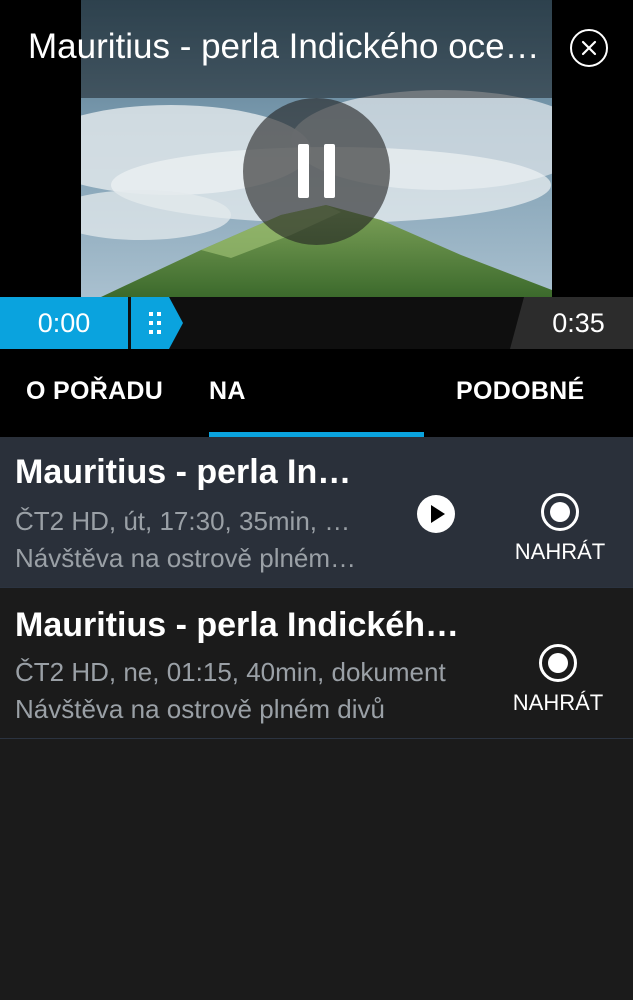 The image size is (633, 1000). What do you see at coordinates (316, 171) in the screenshot?
I see `pause-button` at bounding box center [316, 171].